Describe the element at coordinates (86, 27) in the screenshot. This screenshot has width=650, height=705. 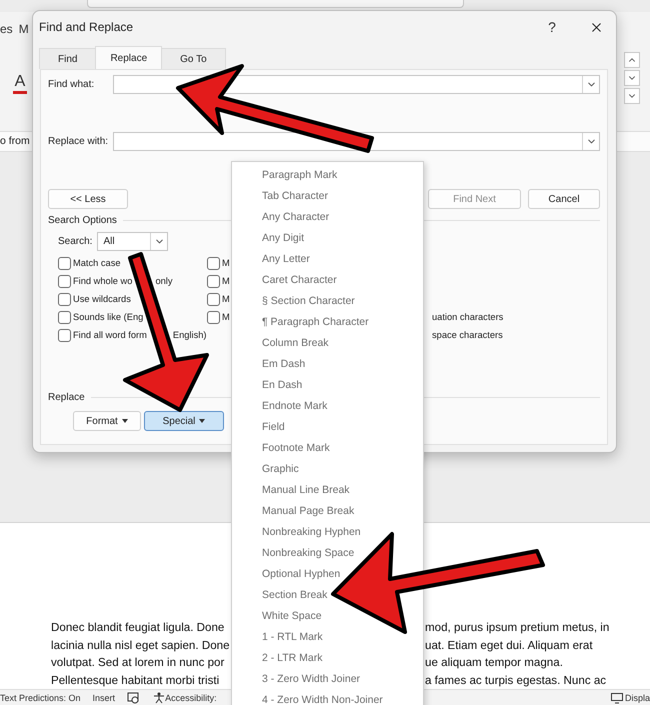
I see `dialog-title: Find and Replace` at that location.